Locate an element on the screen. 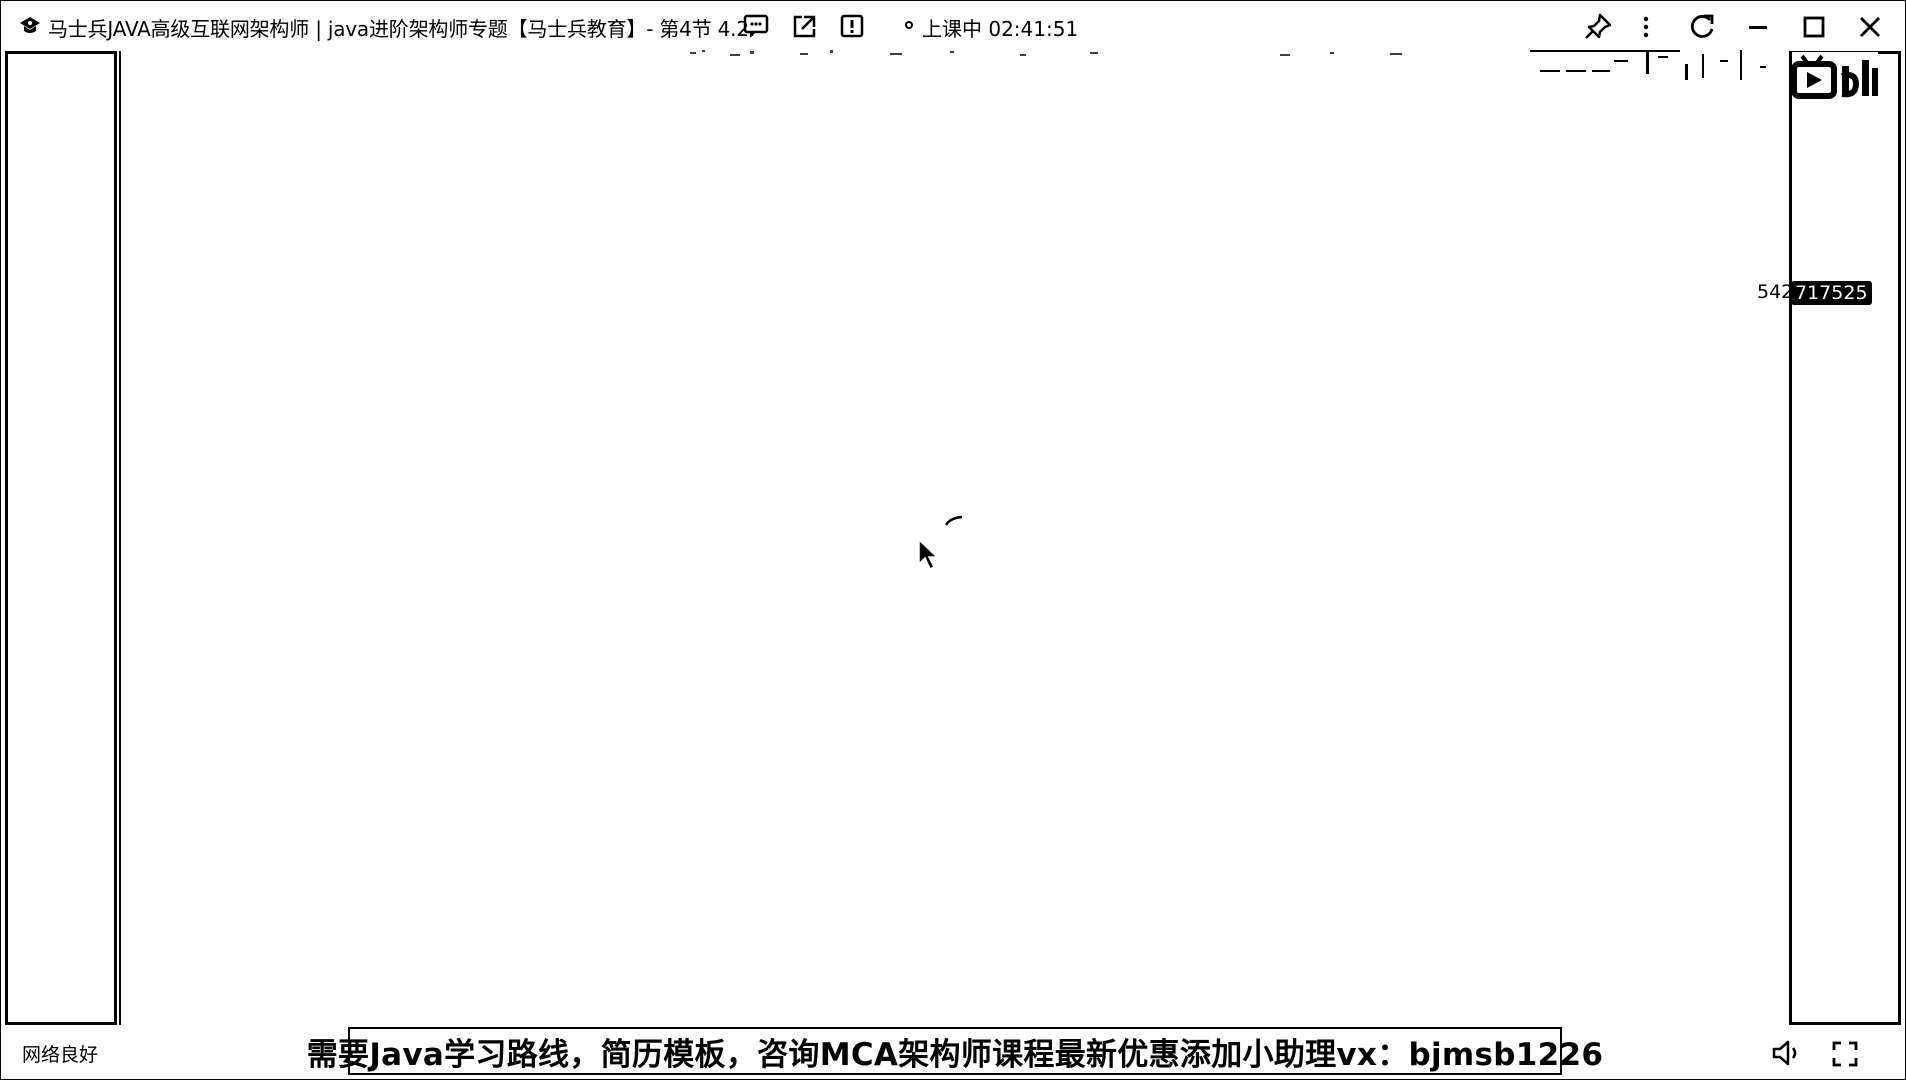  uid-watermark-prefix: 542 is located at coordinates (1775, 292).